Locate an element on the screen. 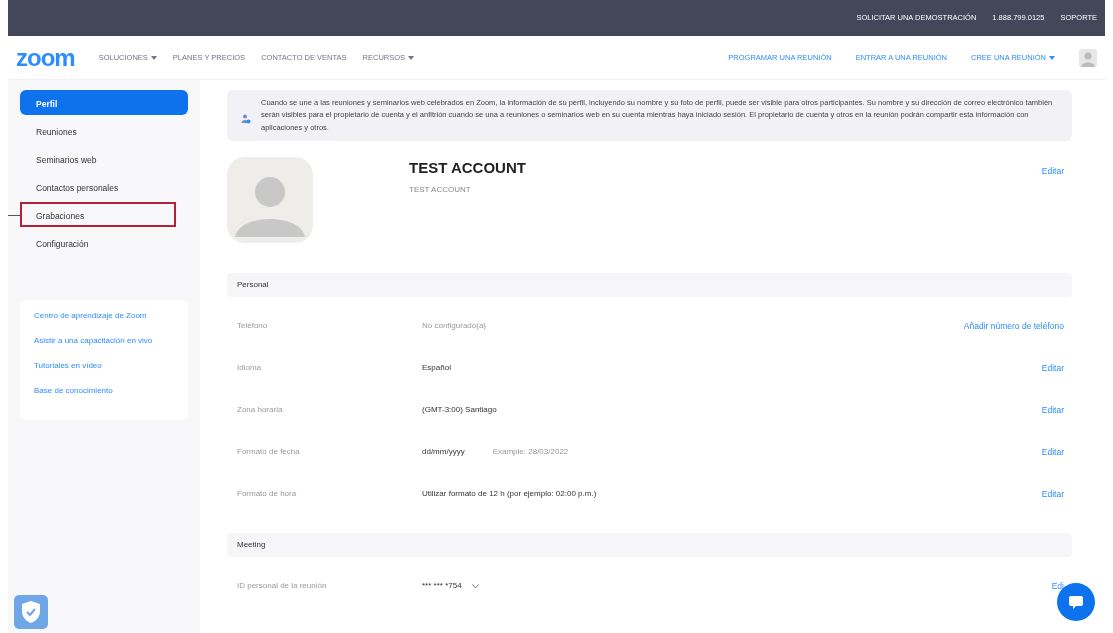 The image size is (1113, 633). shield-icon is located at coordinates (31, 612).